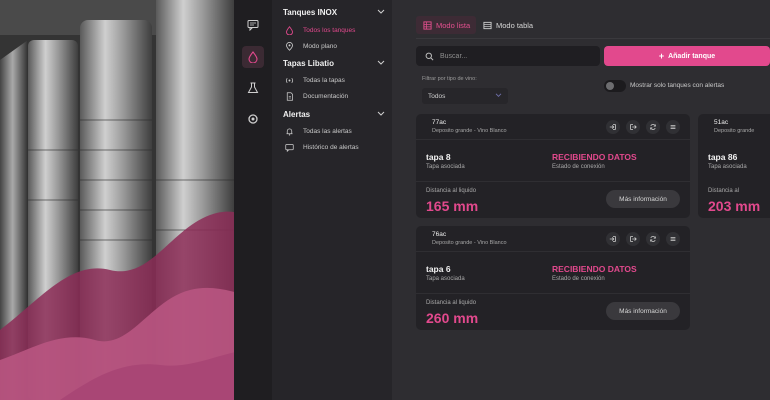  I want to click on distance-value: 203 mm, so click(734, 206).